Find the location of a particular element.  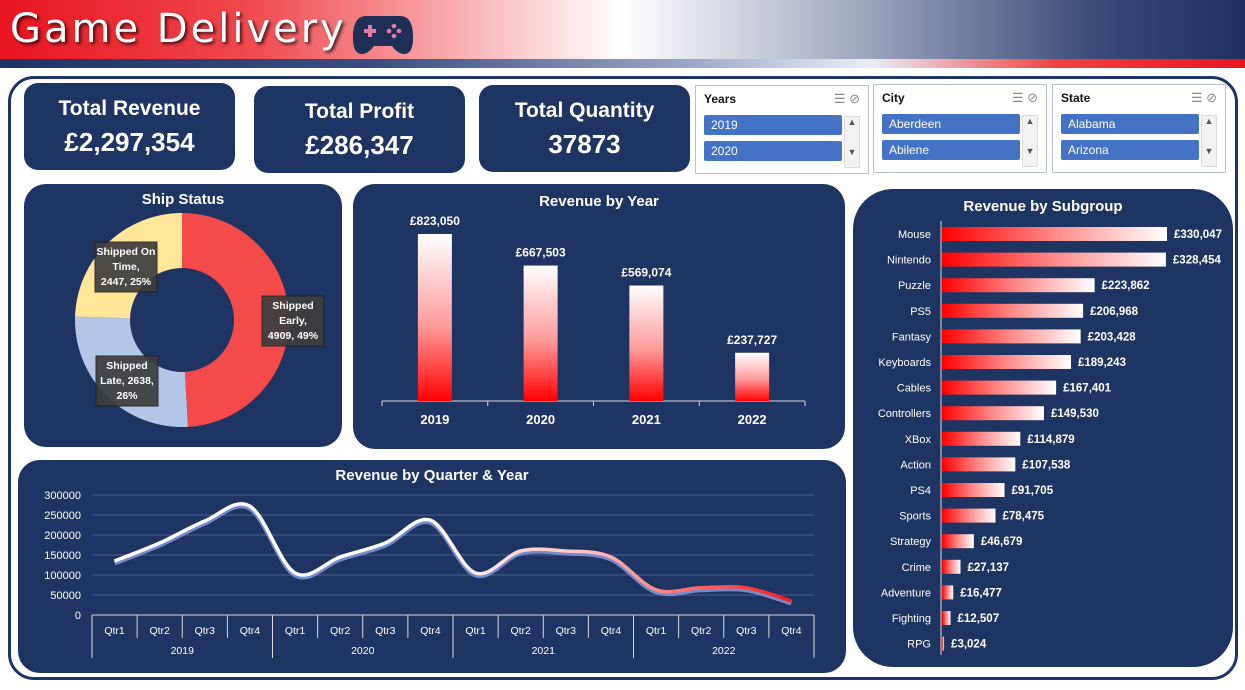

slicer-item: Alabama is located at coordinates (1130, 124).